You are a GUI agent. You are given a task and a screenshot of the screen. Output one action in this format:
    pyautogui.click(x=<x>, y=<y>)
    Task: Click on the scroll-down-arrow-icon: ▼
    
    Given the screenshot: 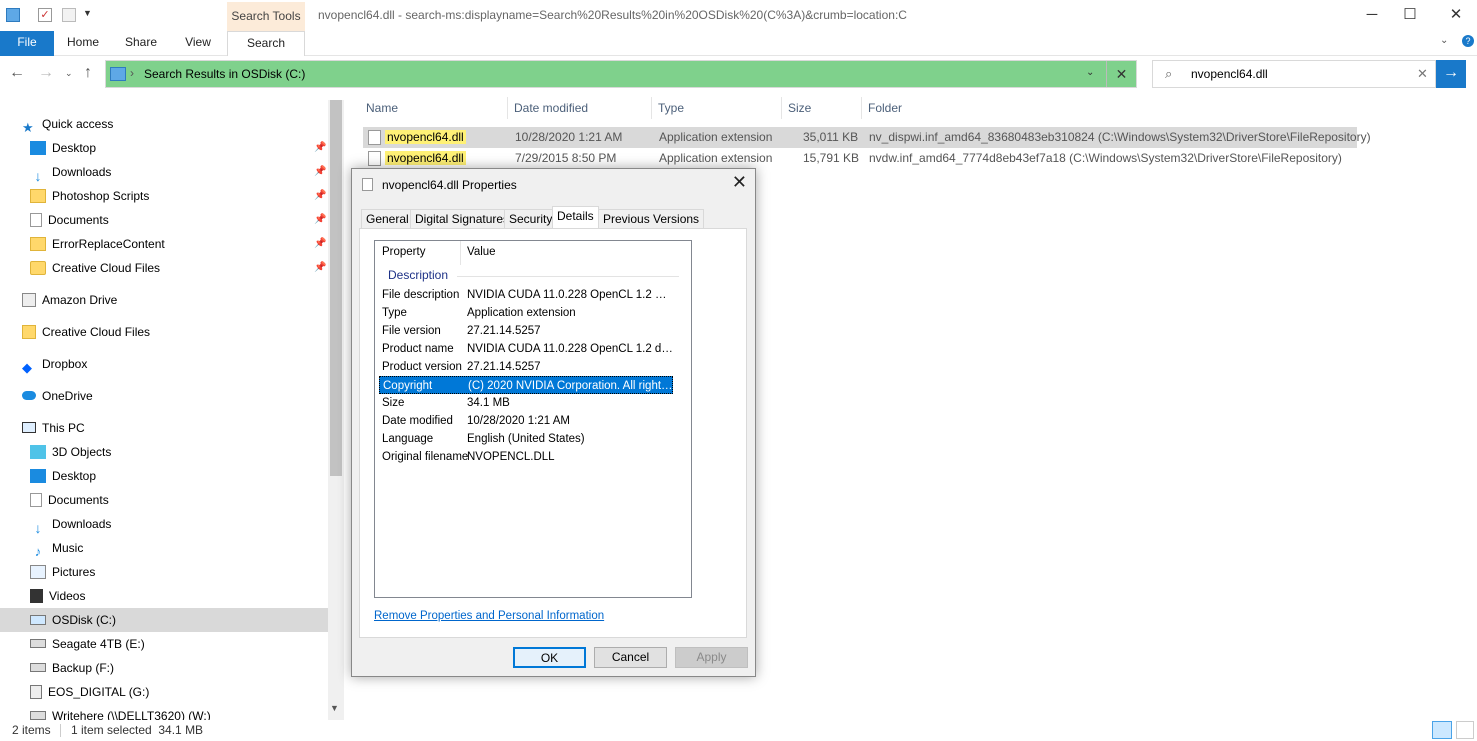 What is the action you would take?
    pyautogui.click(x=334, y=708)
    